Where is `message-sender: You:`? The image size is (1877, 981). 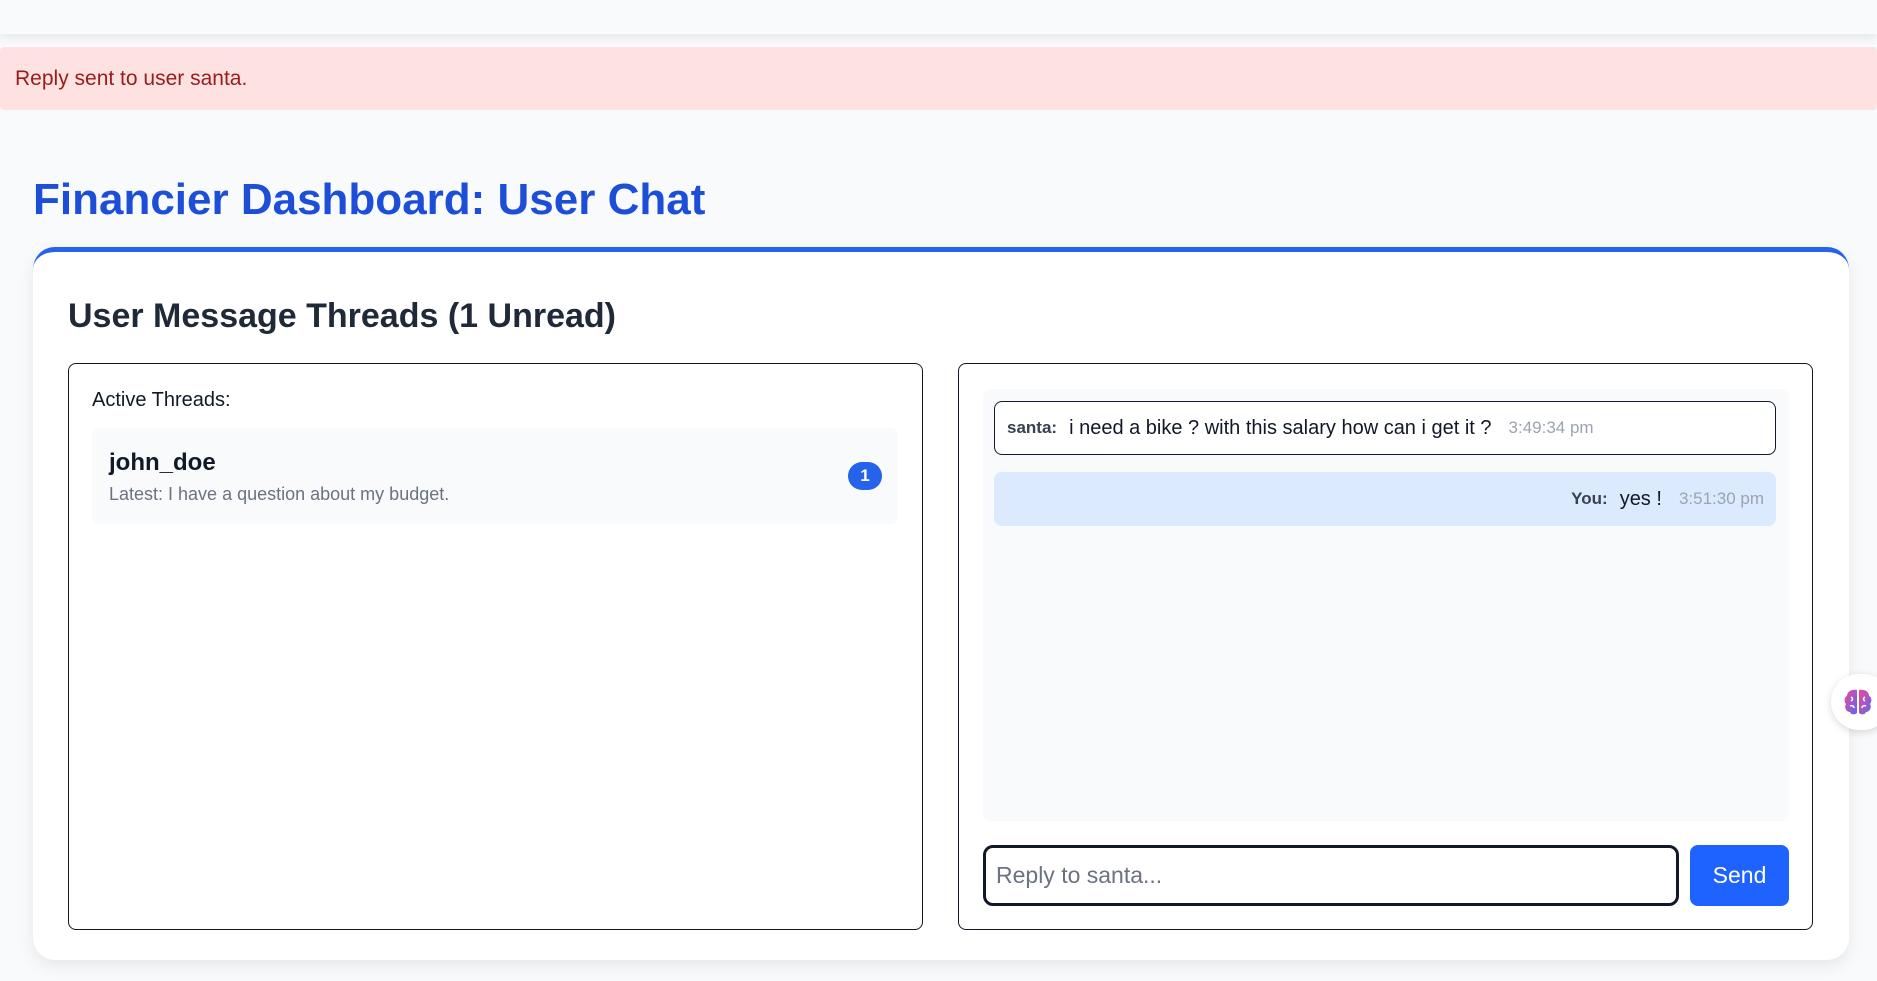
message-sender: You: is located at coordinates (1589, 498).